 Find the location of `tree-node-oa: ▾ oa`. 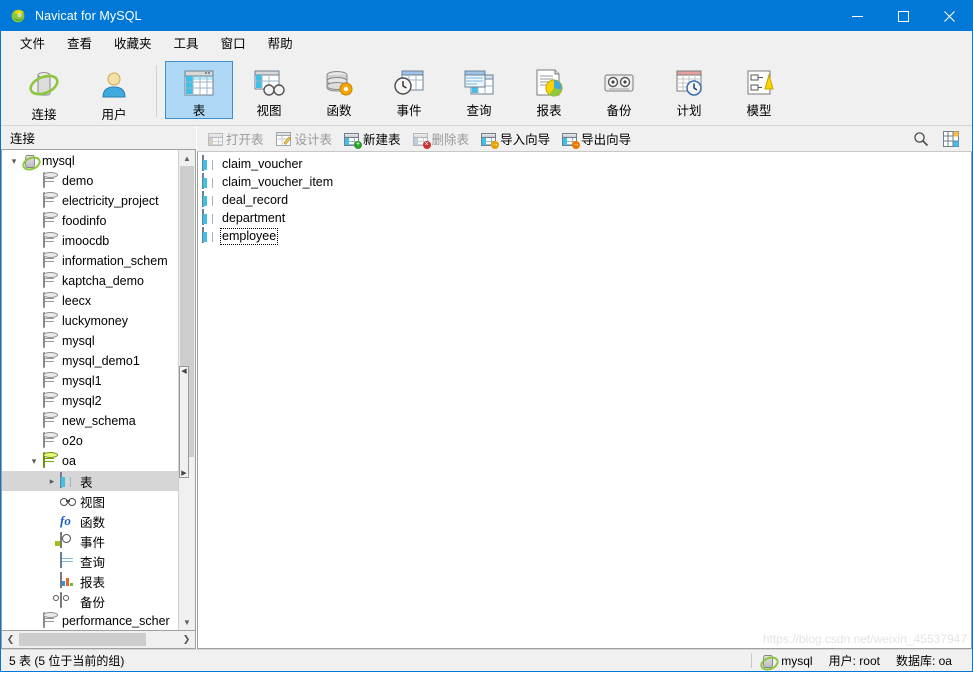

tree-node-oa: ▾ oa is located at coordinates (90, 461).